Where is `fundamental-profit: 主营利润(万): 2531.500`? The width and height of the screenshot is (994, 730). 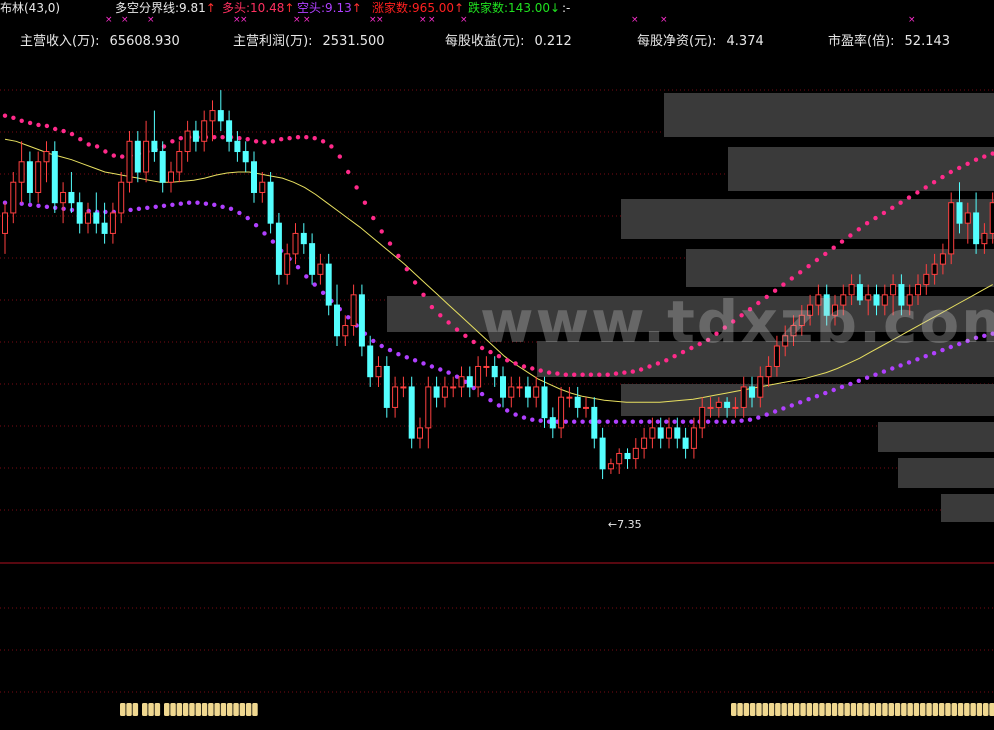 fundamental-profit: 主营利润(万): 2531.500 is located at coordinates (309, 41).